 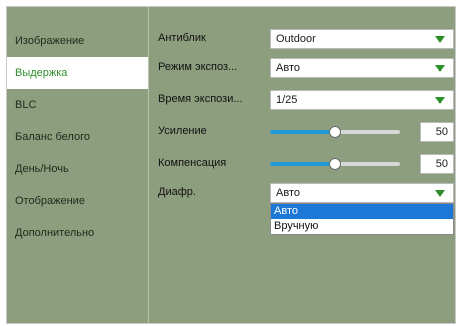 I want to click on antiflicker-label: Антиблик, so click(x=182, y=38).